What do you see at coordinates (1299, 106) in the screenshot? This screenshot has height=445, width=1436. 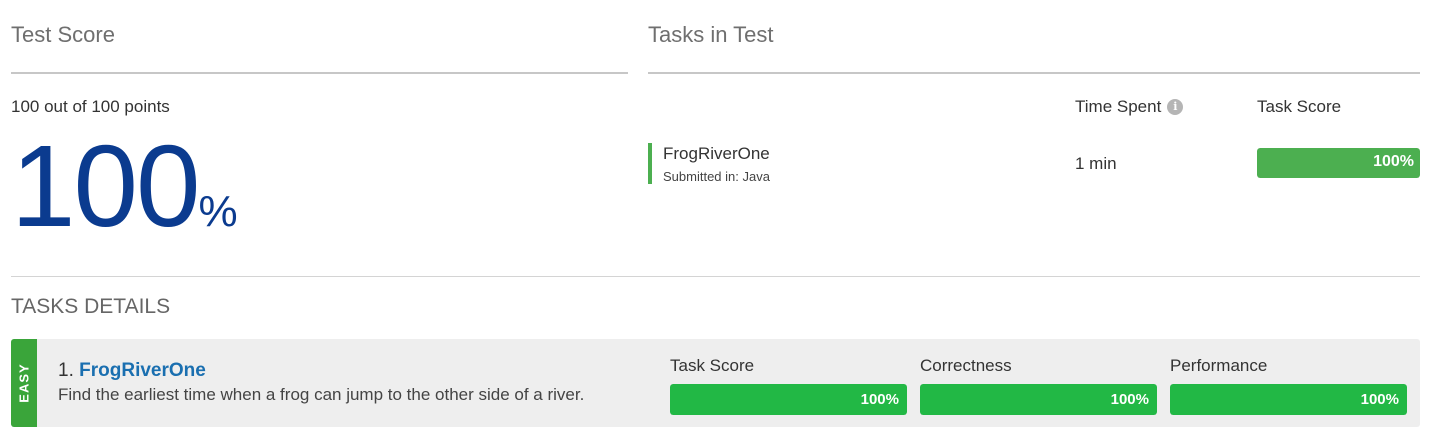 I see `task-score-header: Task Score` at bounding box center [1299, 106].